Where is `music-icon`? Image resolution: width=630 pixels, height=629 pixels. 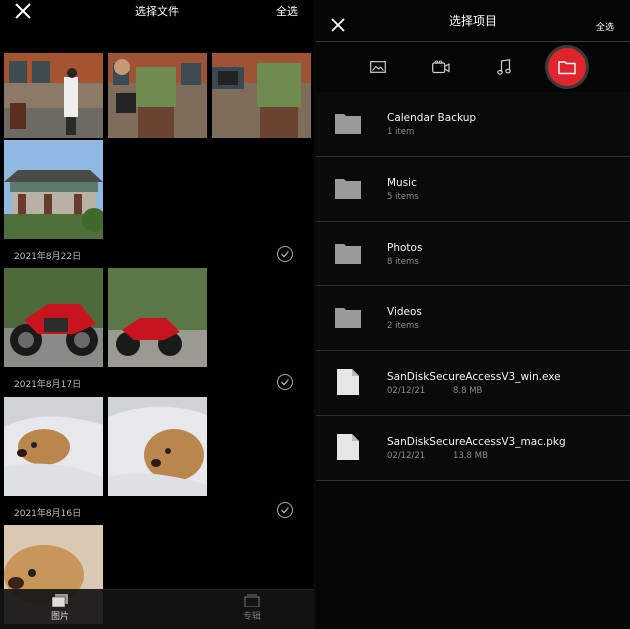 music-icon is located at coordinates (504, 67).